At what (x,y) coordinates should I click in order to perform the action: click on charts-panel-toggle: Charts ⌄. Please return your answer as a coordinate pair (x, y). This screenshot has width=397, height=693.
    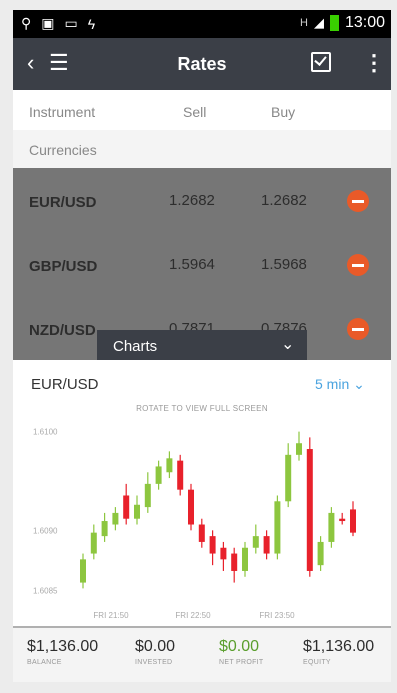
    Looking at the image, I should click on (202, 346).